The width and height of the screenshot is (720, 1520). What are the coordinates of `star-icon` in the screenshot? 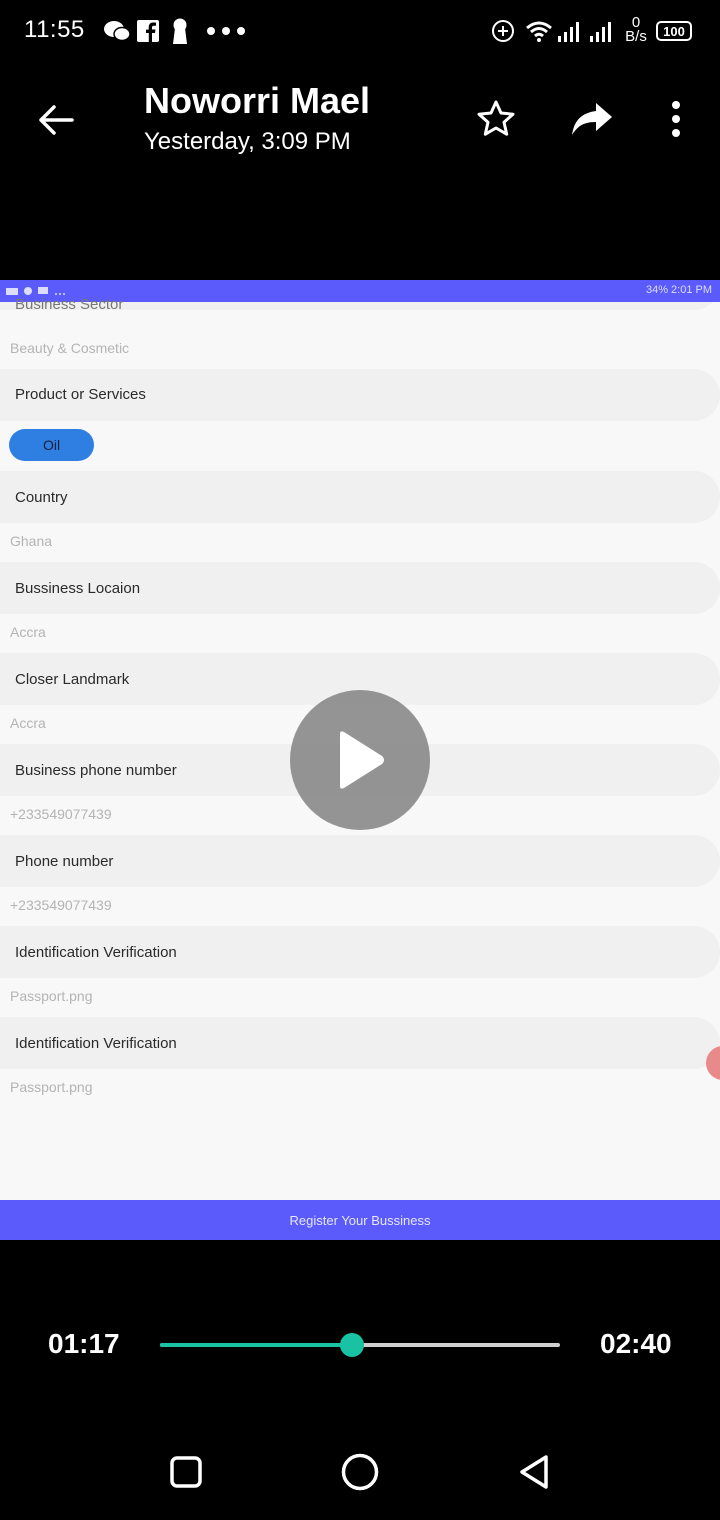 It's located at (496, 118).